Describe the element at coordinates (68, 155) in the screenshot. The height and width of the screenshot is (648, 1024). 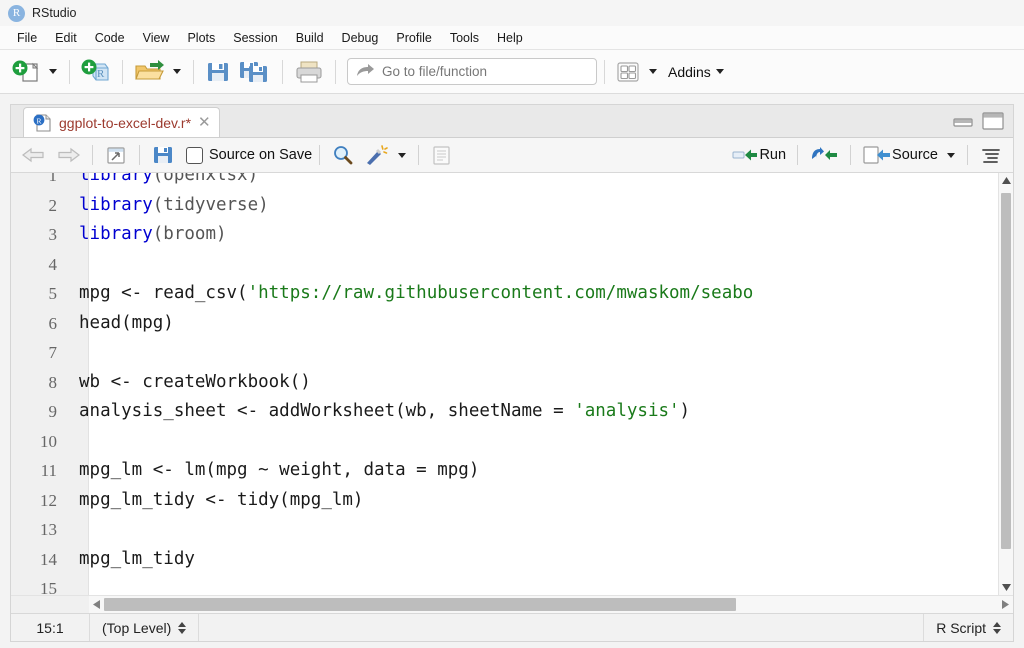
I see `forward-button` at that location.